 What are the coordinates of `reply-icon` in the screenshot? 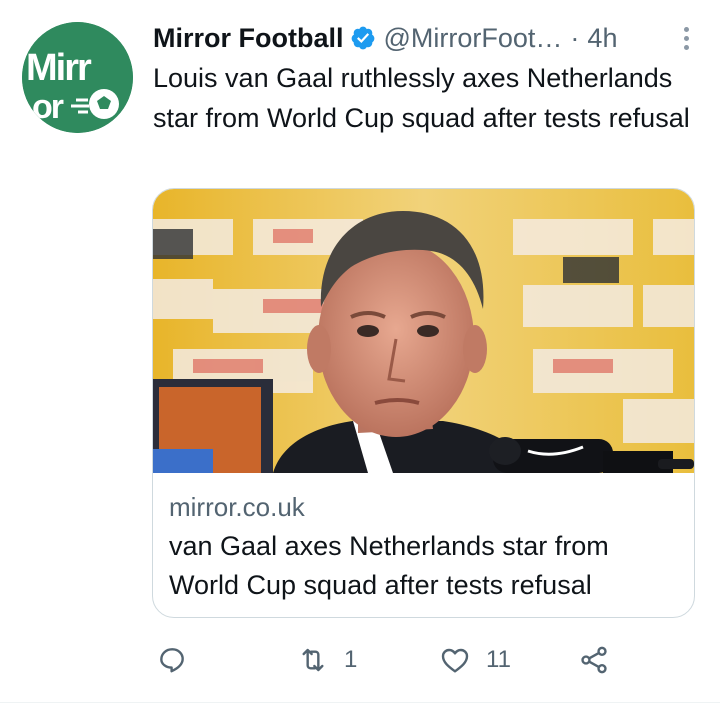 It's located at (172, 660).